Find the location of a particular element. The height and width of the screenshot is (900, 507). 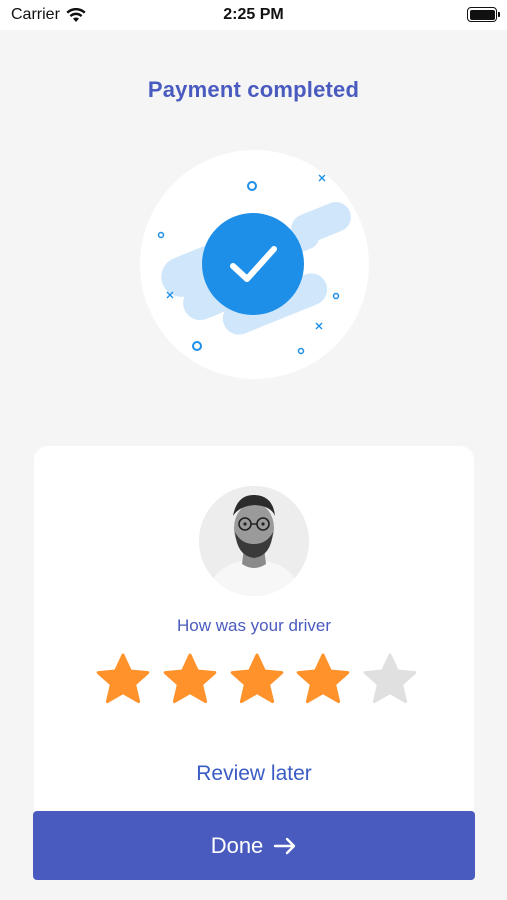

battery-level is located at coordinates (482, 14).